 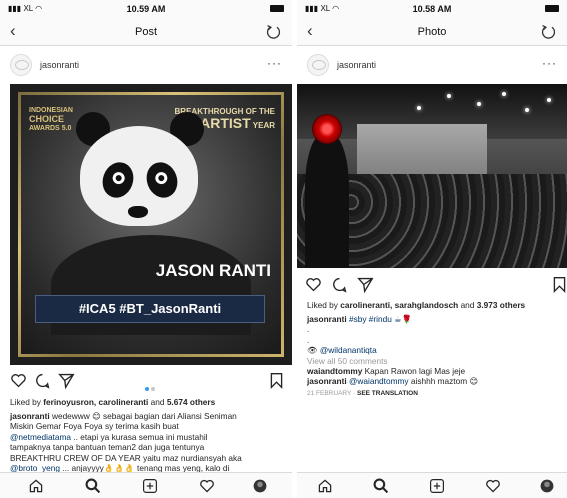 I want to click on status-bar: ▮▮▮ XL ◠ 10.58 AM, so click(x=432, y=9).